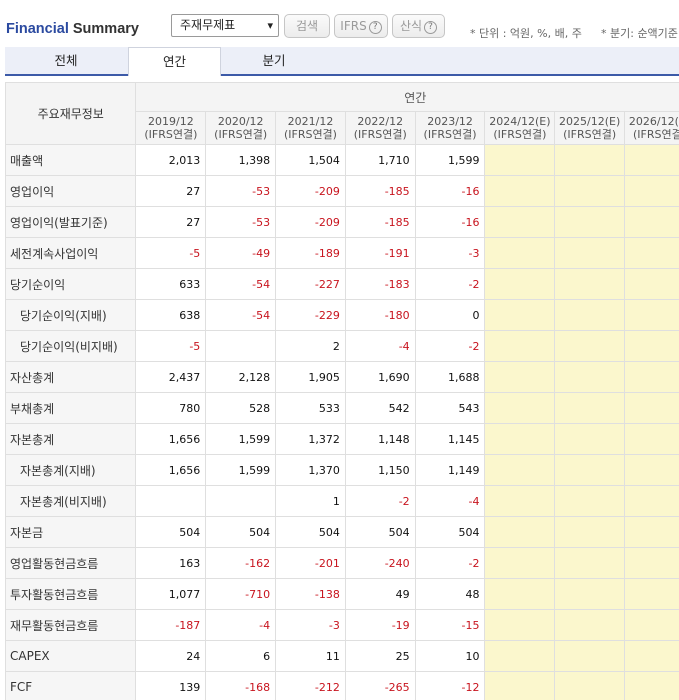  What do you see at coordinates (171, 253) in the screenshot?
I see `table-cell: -5` at bounding box center [171, 253].